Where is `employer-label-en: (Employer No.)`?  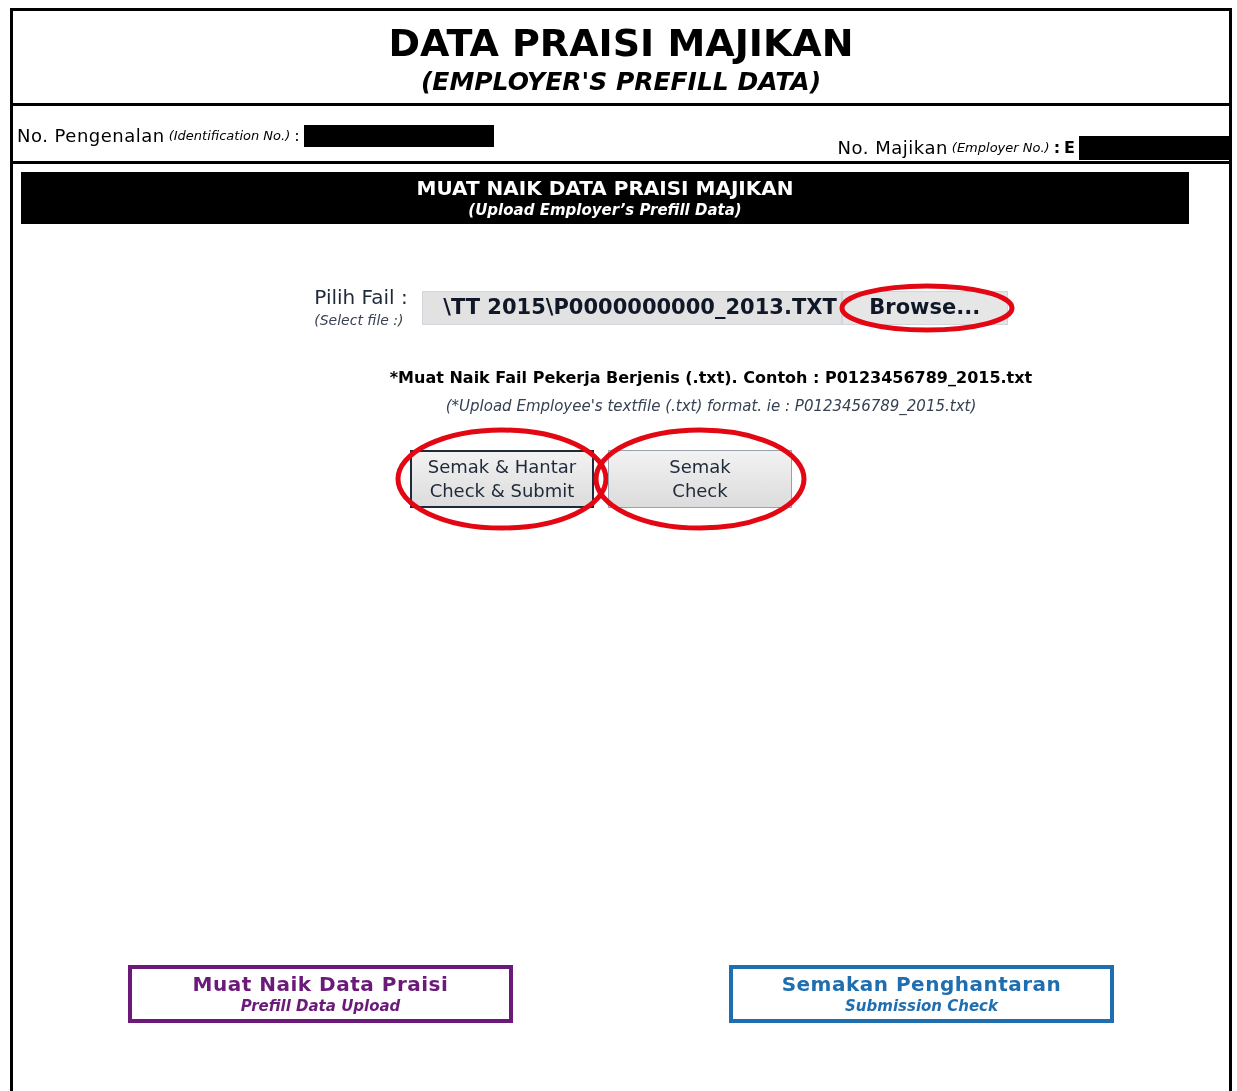 employer-label-en: (Employer No.) is located at coordinates (1000, 147).